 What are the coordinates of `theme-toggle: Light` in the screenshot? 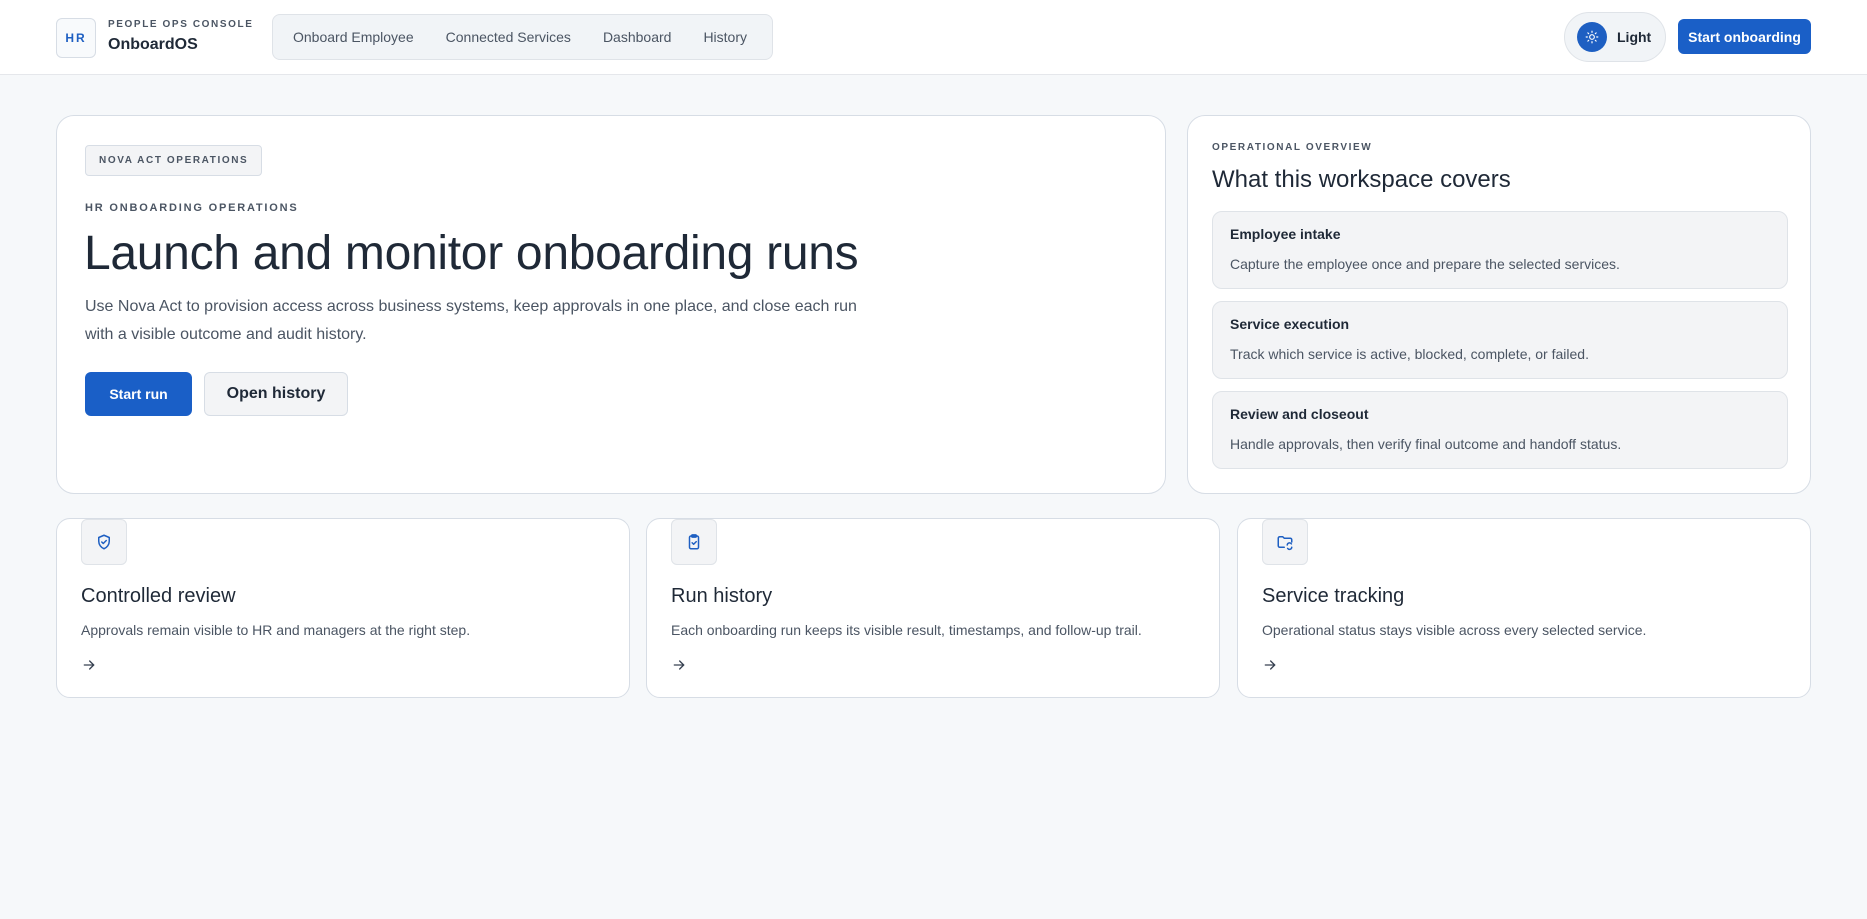 It's located at (1615, 37).